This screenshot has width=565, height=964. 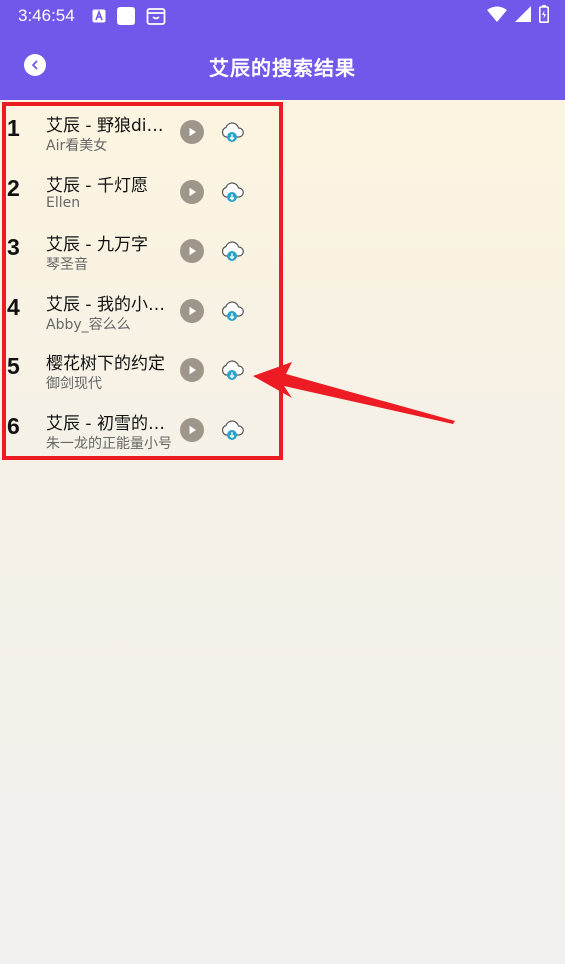 What do you see at coordinates (126, 16) in the screenshot?
I see `square-icon` at bounding box center [126, 16].